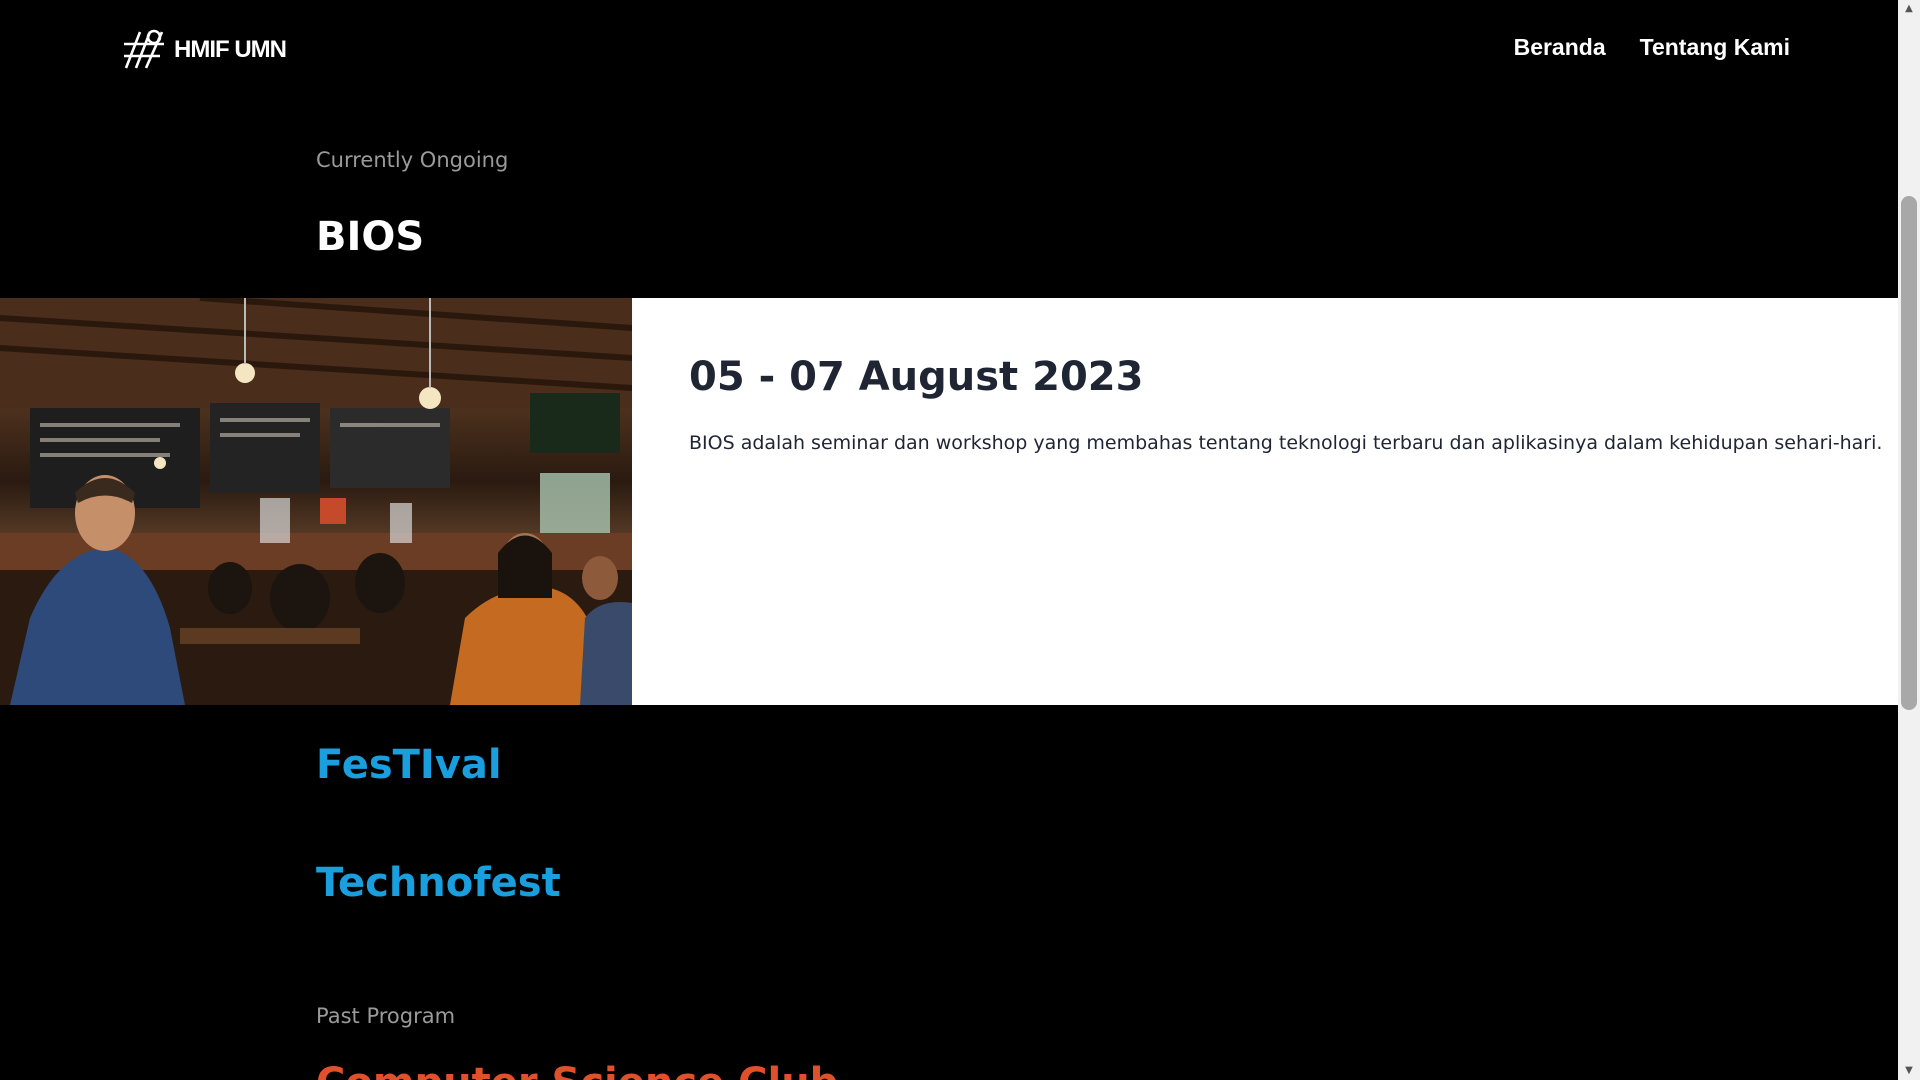  What do you see at coordinates (577, 1070) in the screenshot?
I see `past-program-link-computer-science-club: Computer Science Club` at bounding box center [577, 1070].